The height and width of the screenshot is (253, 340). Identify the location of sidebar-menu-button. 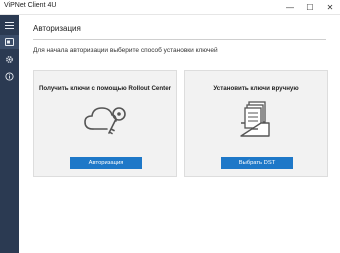
(9, 25).